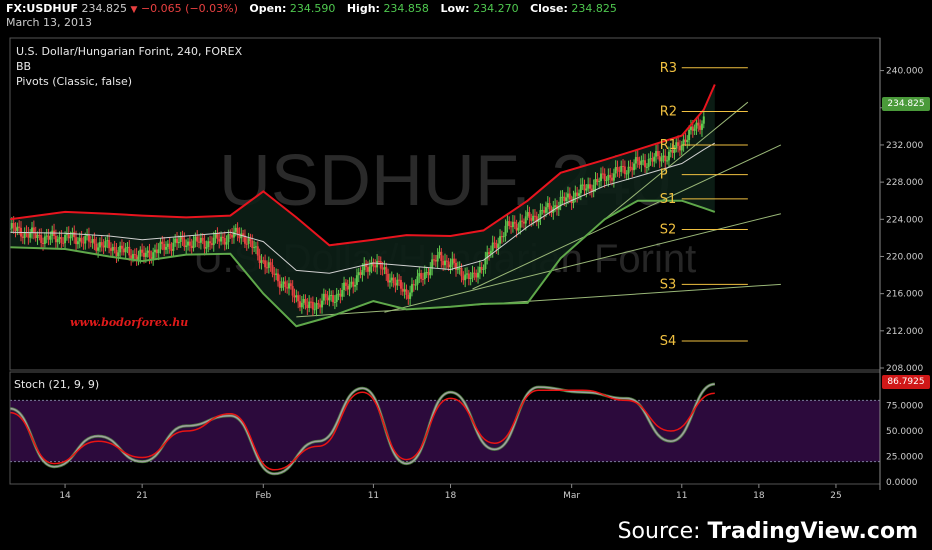 This screenshot has height=550, width=932. Describe the element at coordinates (65, 496) in the screenshot. I see `x-tick-label: 14` at that location.